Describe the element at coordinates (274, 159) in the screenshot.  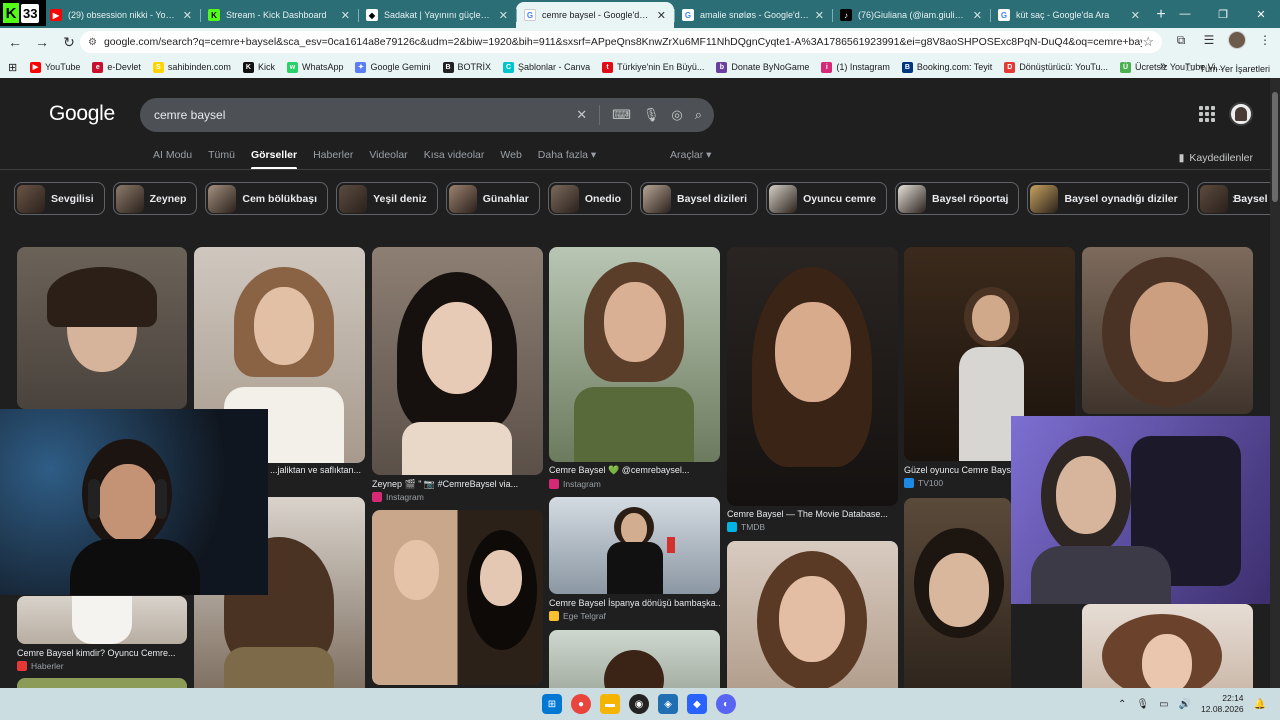
I see `search-tab: Görseller` at that location.